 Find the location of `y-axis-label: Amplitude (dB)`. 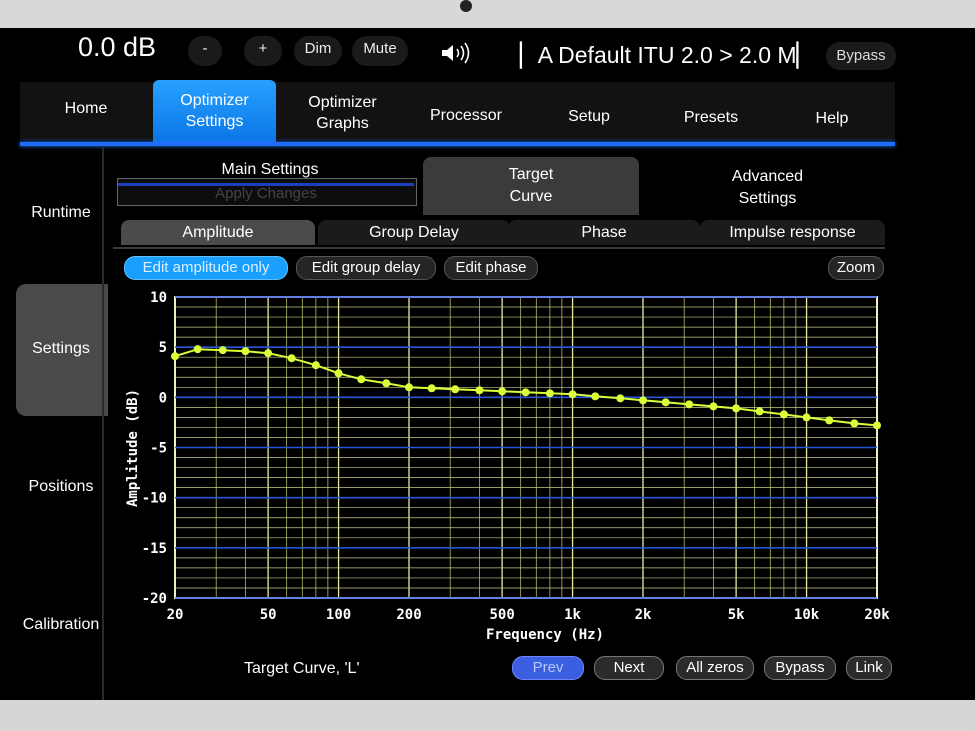

y-axis-label: Amplitude (dB) is located at coordinates (133, 448).